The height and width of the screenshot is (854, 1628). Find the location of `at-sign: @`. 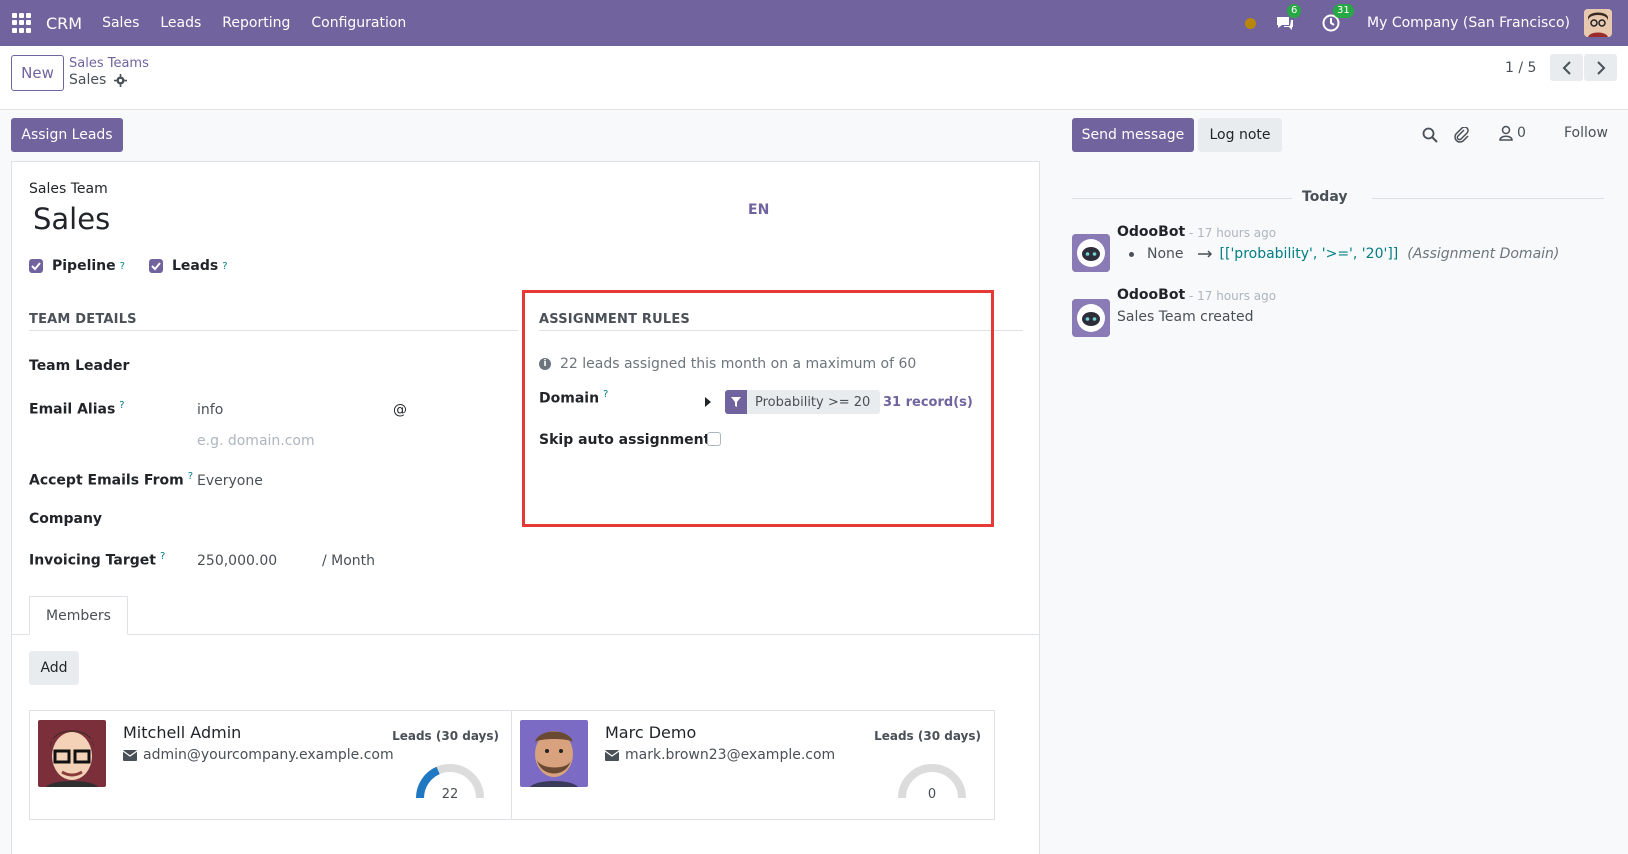

at-sign: @ is located at coordinates (400, 410).